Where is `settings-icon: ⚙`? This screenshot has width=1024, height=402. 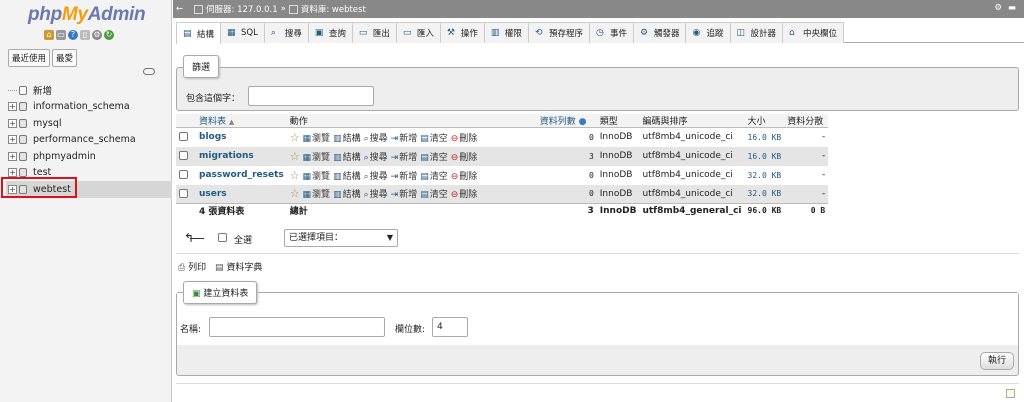 settings-icon: ⚙ is located at coordinates (97, 35).